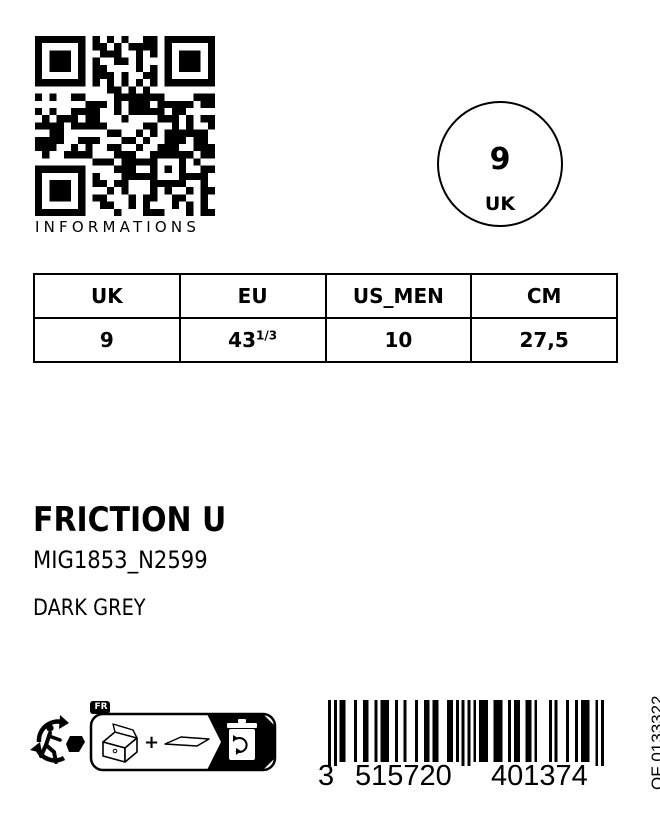 The width and height of the screenshot is (660, 840). What do you see at coordinates (500, 159) in the screenshot?
I see `size-badge-value: 9` at bounding box center [500, 159].